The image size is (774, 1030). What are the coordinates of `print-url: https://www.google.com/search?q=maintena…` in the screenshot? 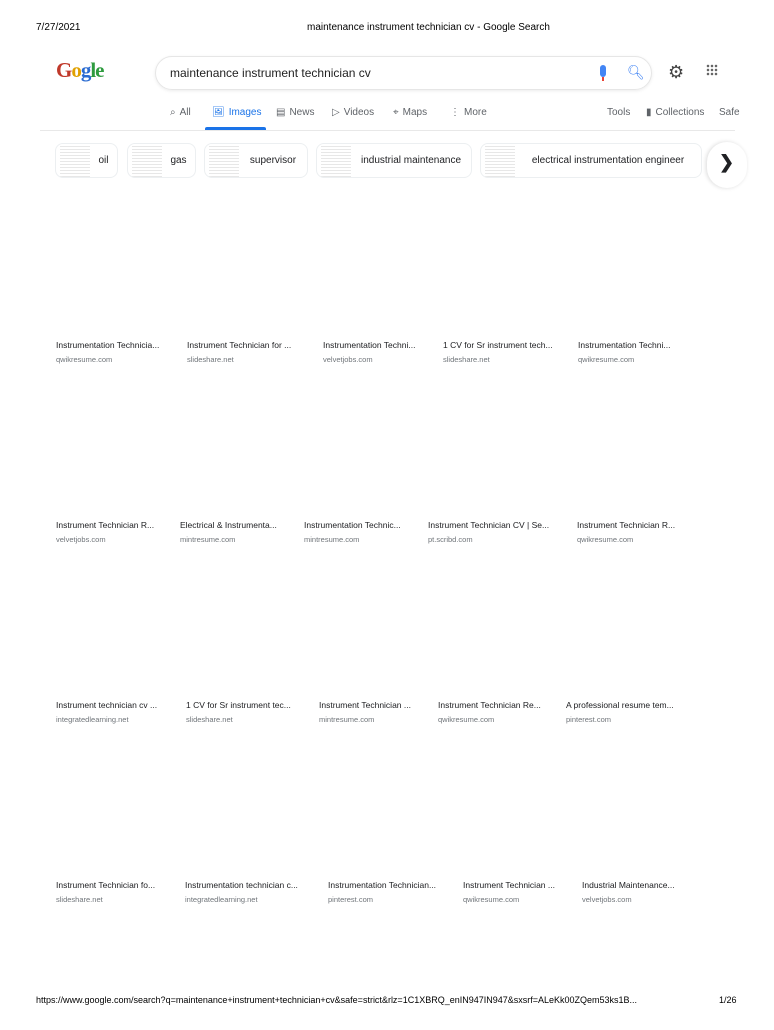 It's located at (337, 1000).